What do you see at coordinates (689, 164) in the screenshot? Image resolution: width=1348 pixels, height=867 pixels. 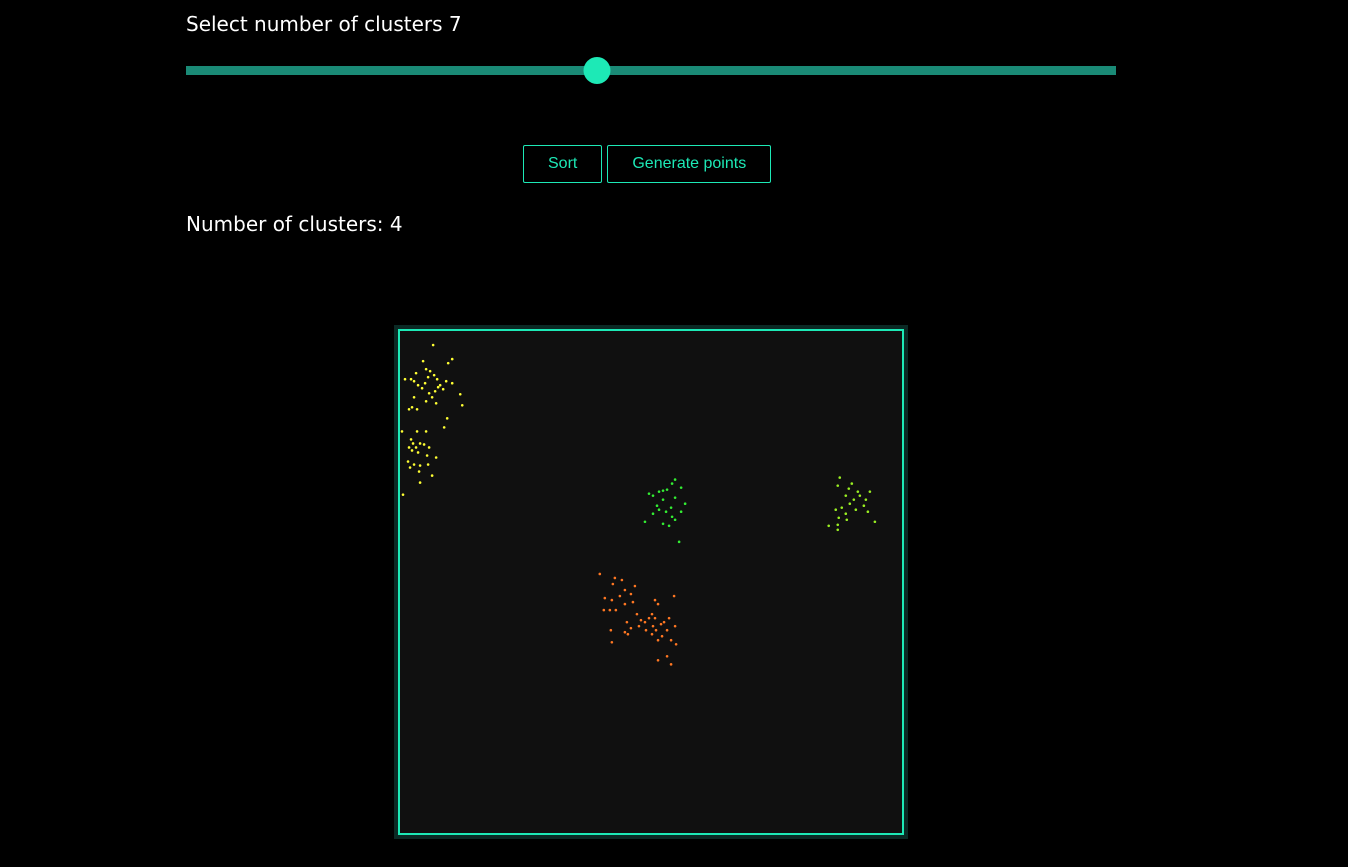 I see `generate-points-button: Generate points` at bounding box center [689, 164].